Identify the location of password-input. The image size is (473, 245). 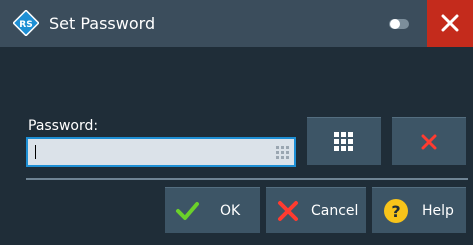
(161, 152).